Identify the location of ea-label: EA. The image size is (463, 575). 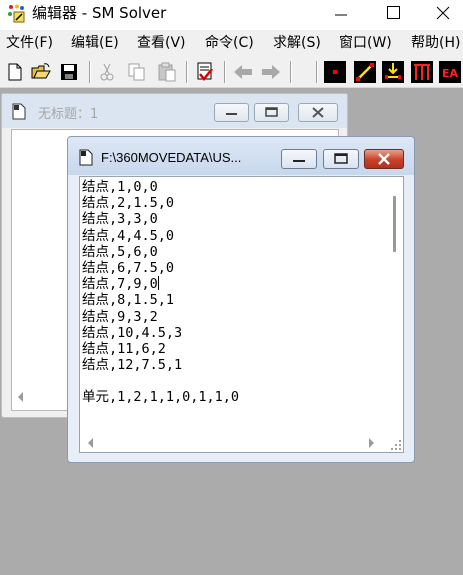
(450, 73).